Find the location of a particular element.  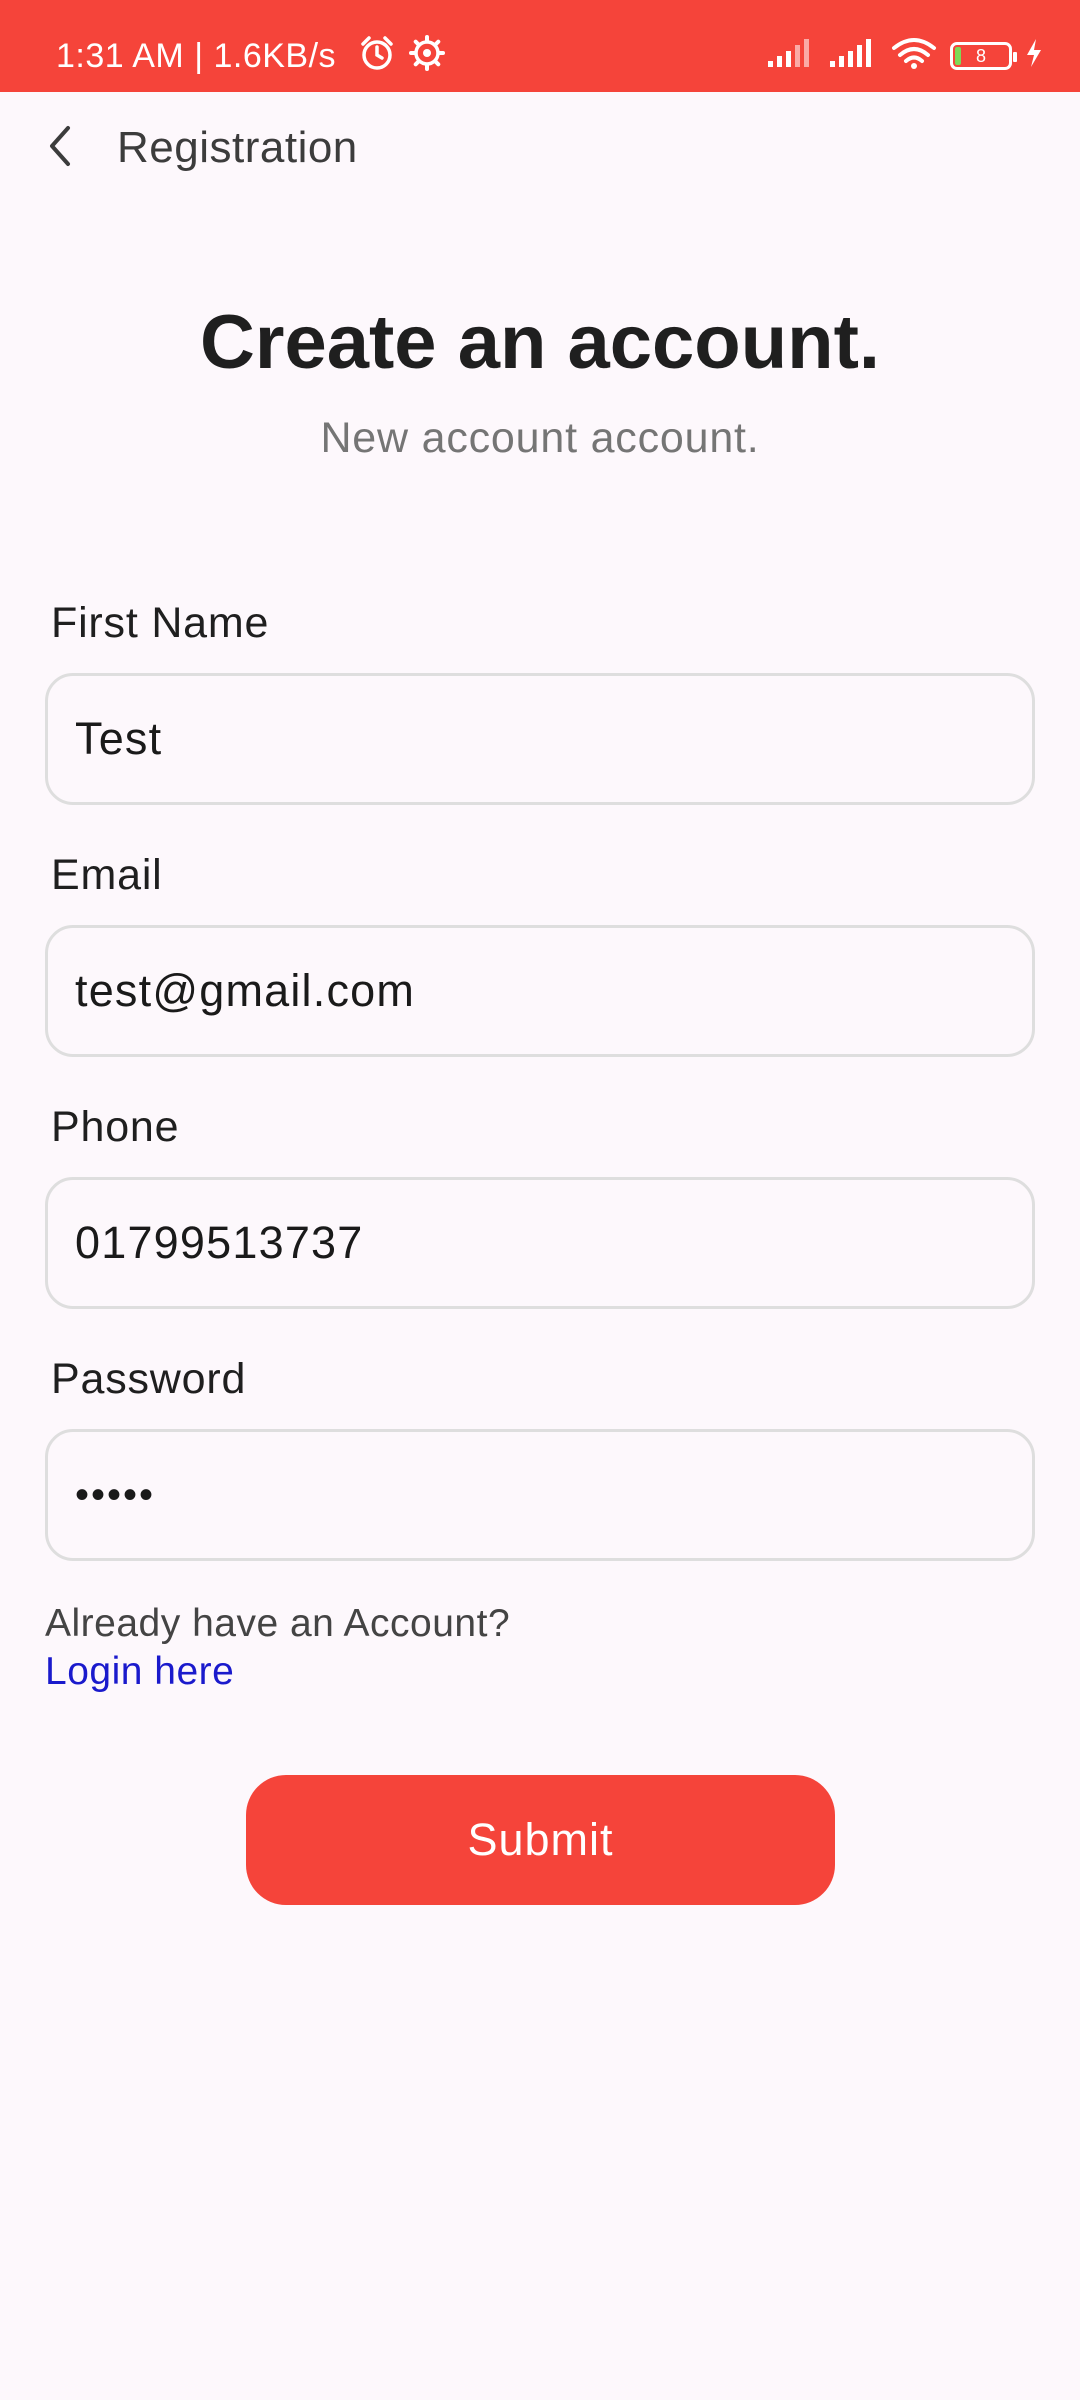

first-name-field: Test is located at coordinates (540, 739).